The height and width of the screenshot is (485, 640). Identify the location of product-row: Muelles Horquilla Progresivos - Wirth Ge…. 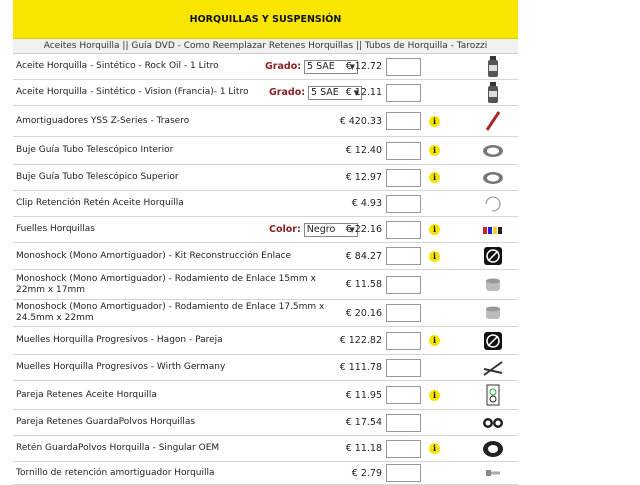
(265, 368).